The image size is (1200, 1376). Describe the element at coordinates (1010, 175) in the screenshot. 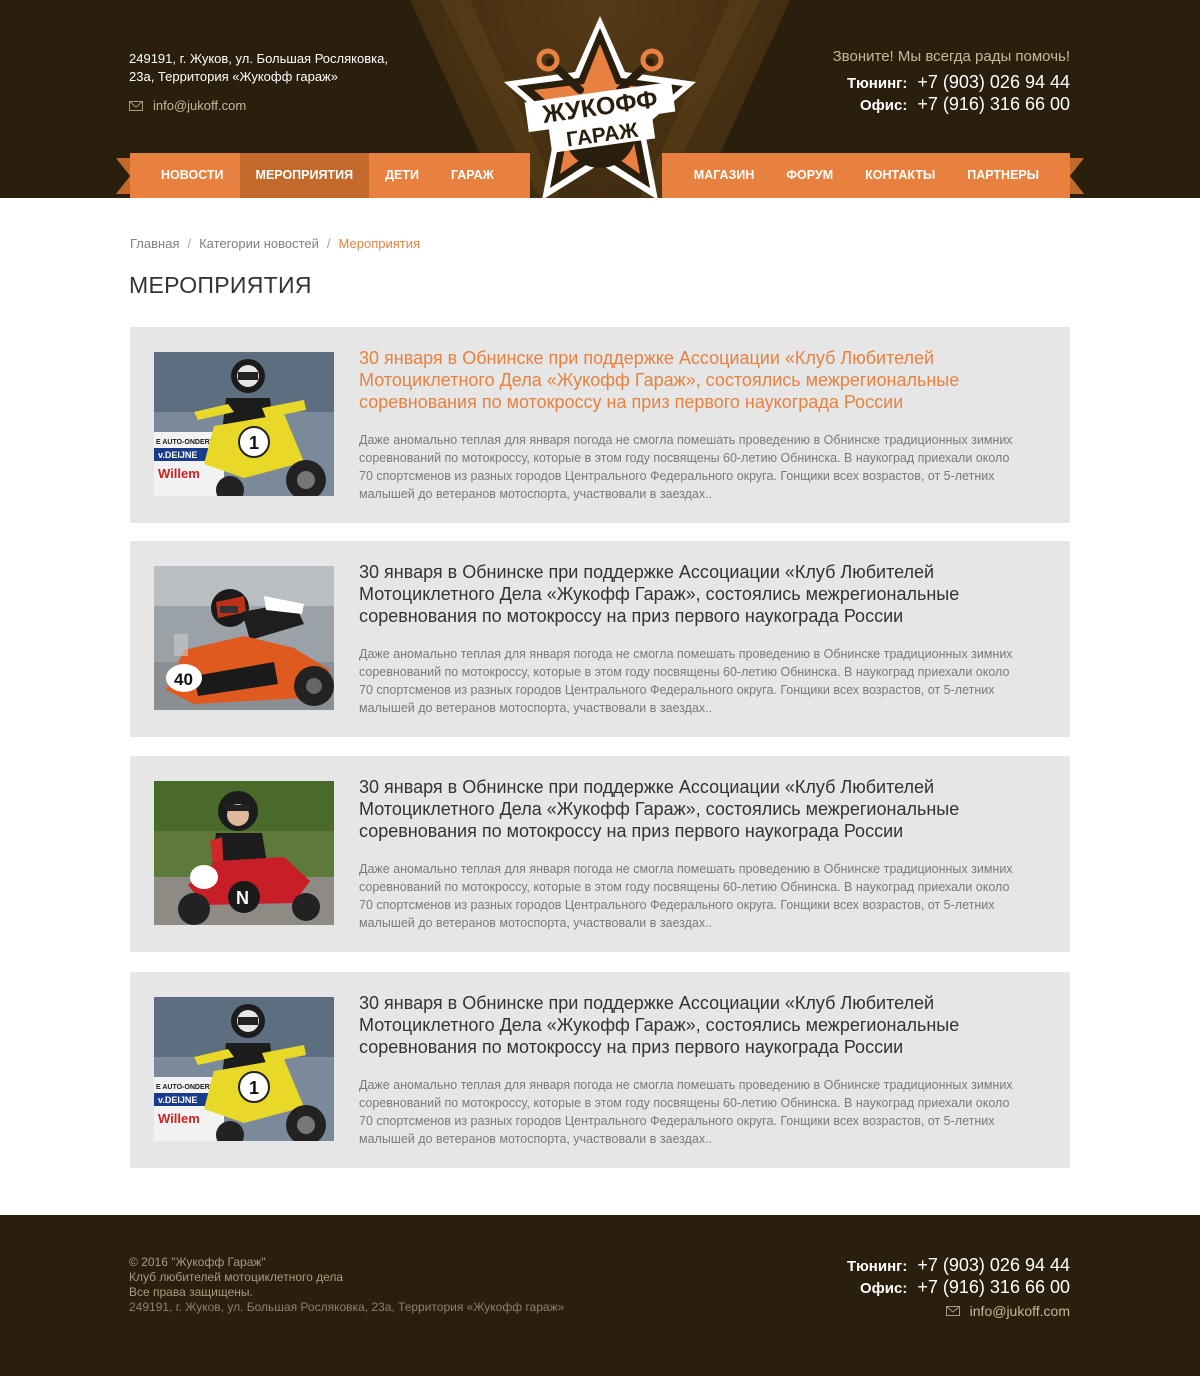

I see `nav-item-partners: ПАРТНЕРЫ` at that location.